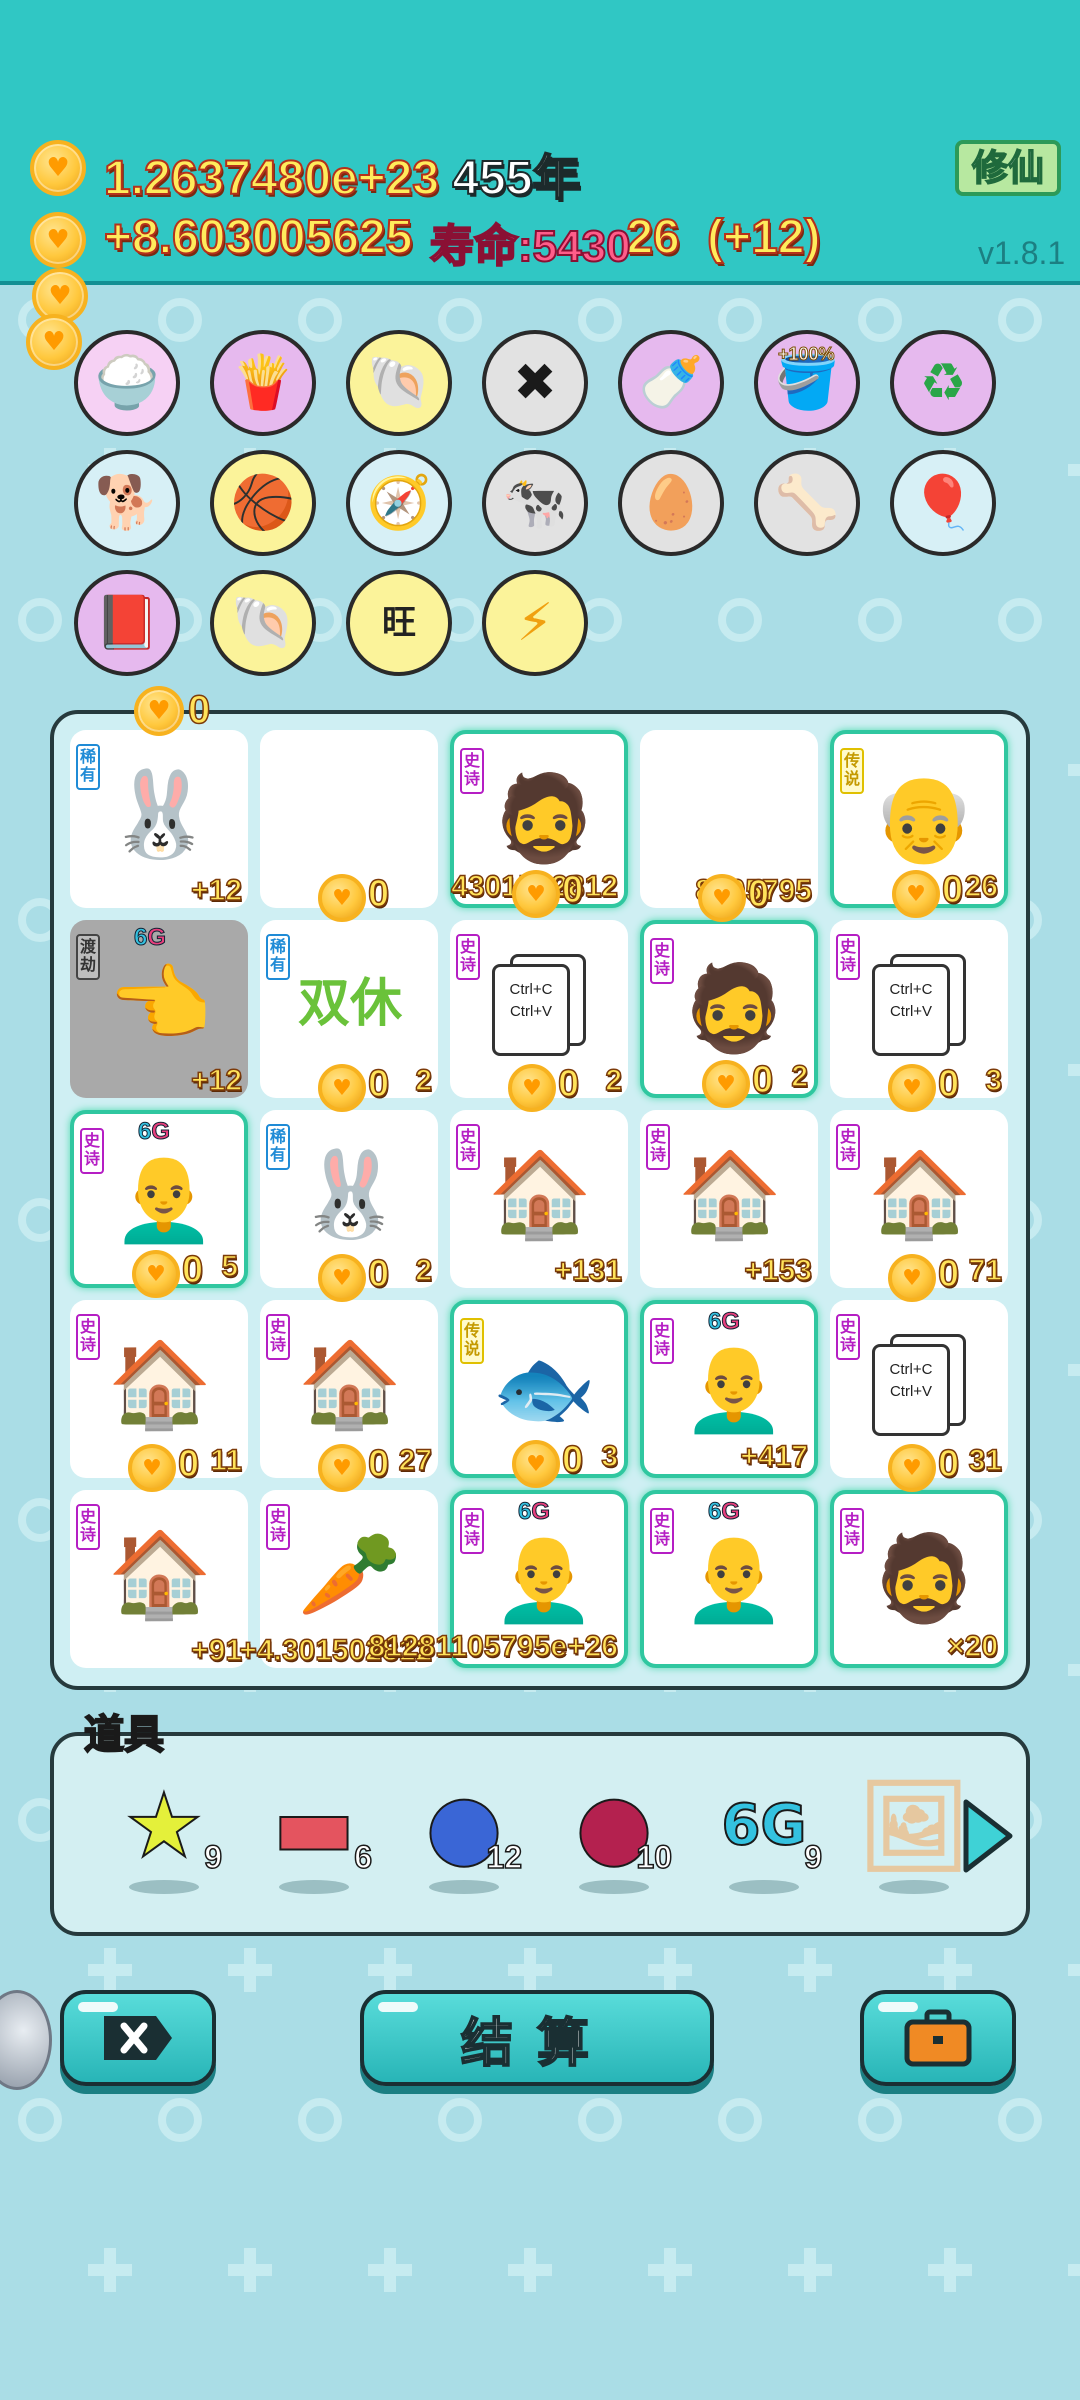 This screenshot has width=1080, height=2400. Describe the element at coordinates (127, 623) in the screenshot. I see `time-magazine-icon: 📕` at that location.